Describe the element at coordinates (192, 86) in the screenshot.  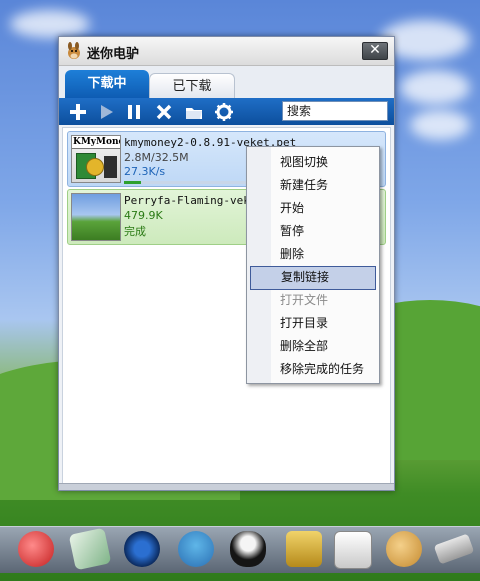
I see `tab-downloaded: 已下载` at that location.